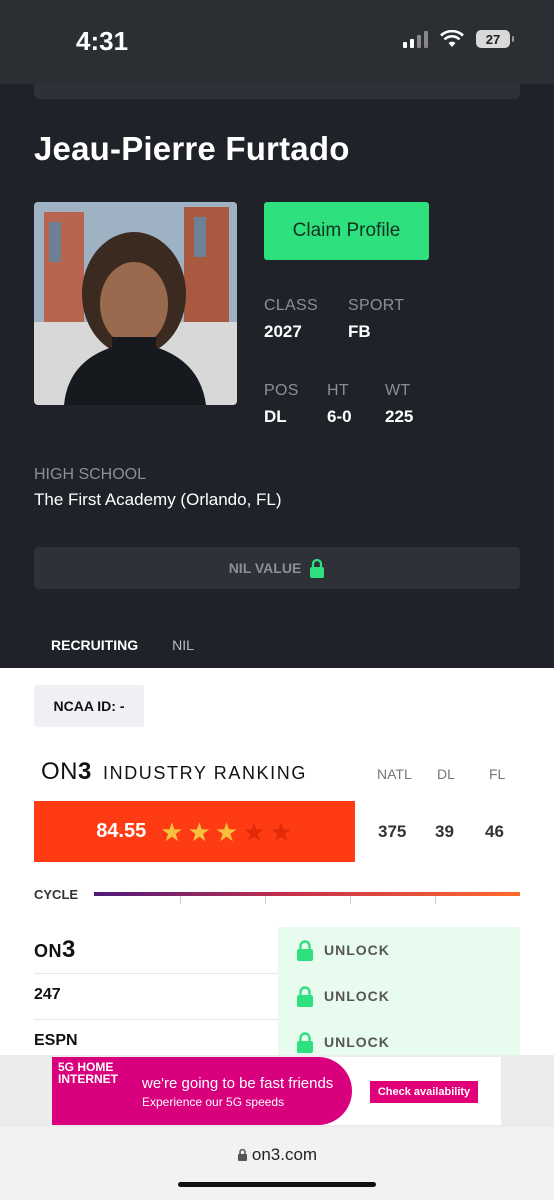 The height and width of the screenshot is (1200, 554). What do you see at coordinates (398, 390) in the screenshot?
I see `wt-label: WT` at bounding box center [398, 390].